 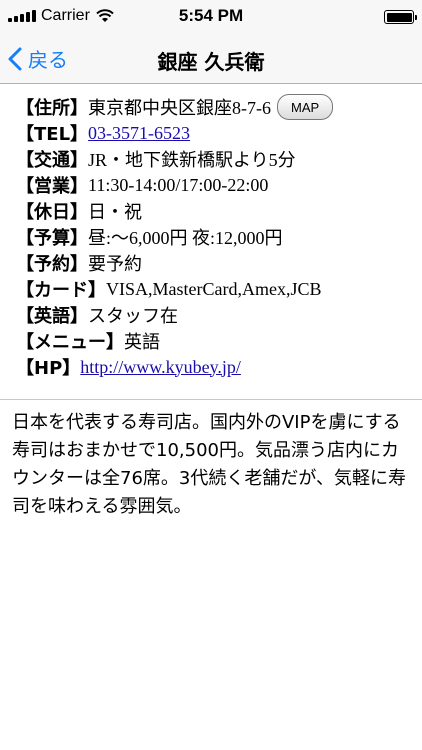 I want to click on address-value: 東京都中央区銀座8-7-6, so click(x=179, y=108).